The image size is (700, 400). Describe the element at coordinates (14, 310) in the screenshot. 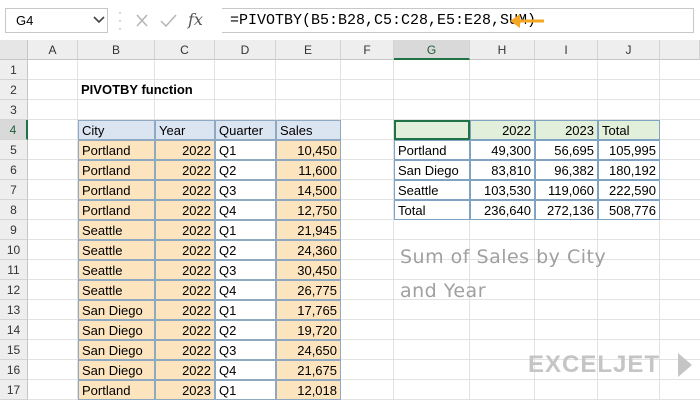

I see `row-header-13: 13` at that location.